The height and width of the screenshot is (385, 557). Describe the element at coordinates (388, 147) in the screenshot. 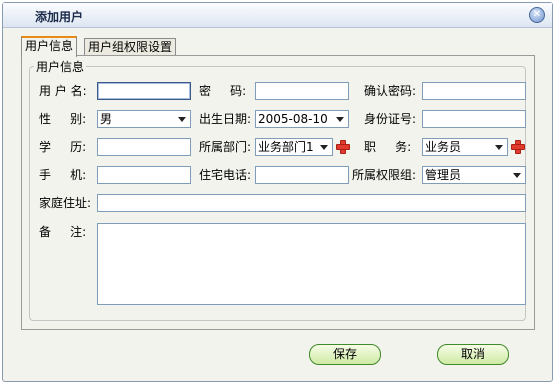

I see `position-label: 职 务:` at that location.